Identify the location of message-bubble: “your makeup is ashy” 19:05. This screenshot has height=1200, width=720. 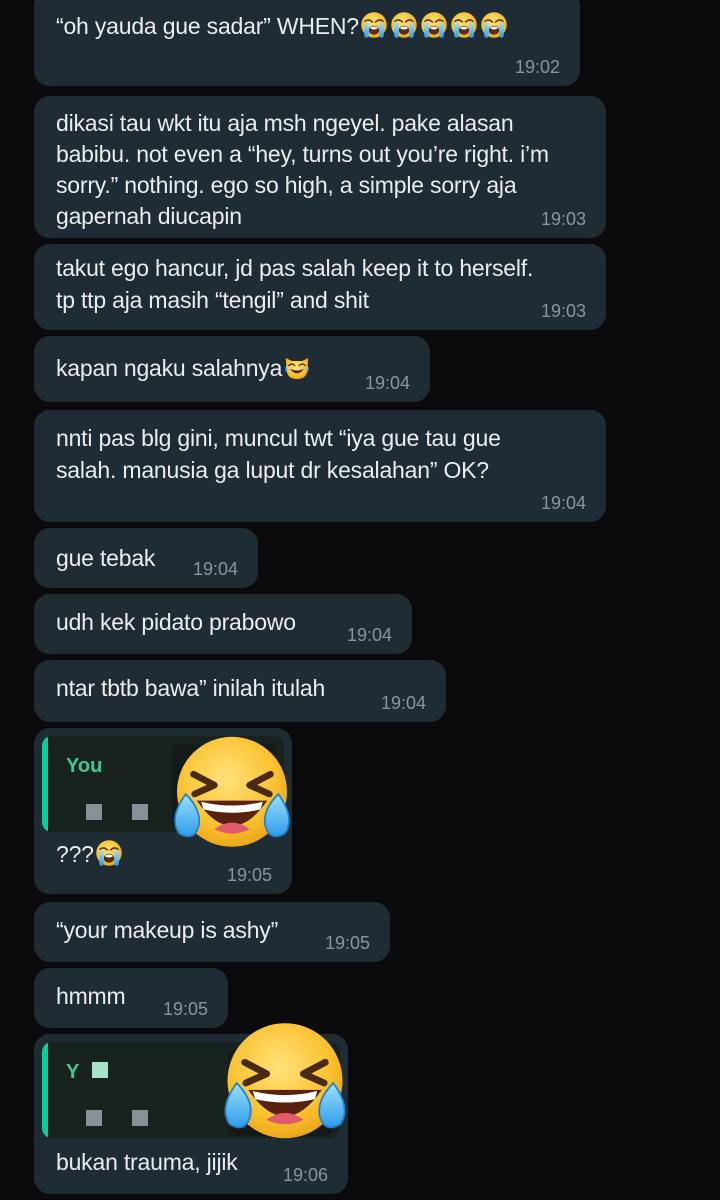
(212, 932).